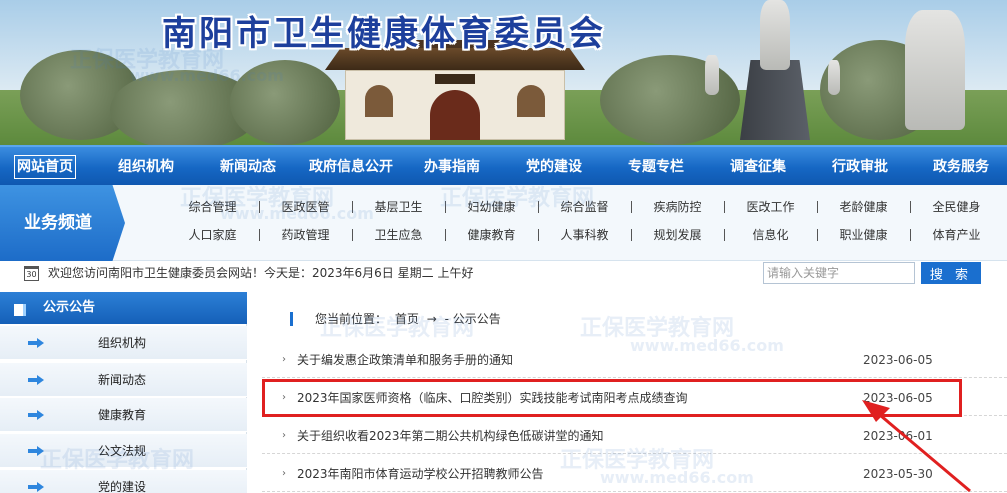 The width and height of the screenshot is (1007, 493). I want to click on breadcrumb-current: - 公示公告, so click(472, 319).